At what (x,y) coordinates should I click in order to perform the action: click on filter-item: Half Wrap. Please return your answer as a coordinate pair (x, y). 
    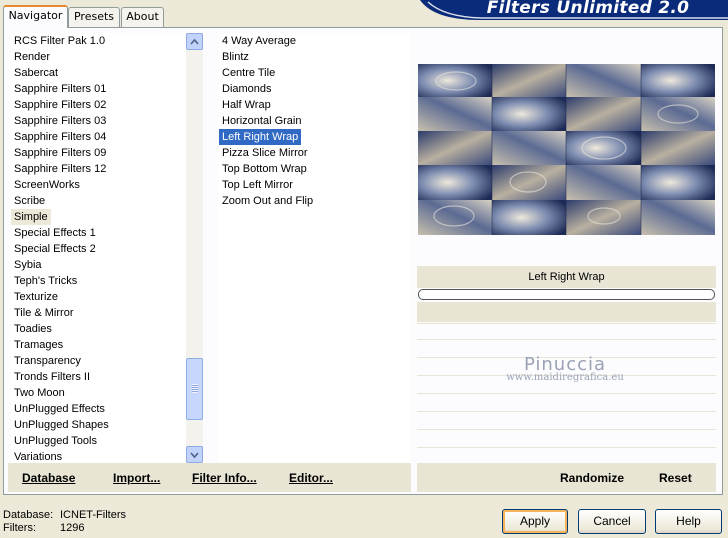
    Looking at the image, I should click on (246, 105).